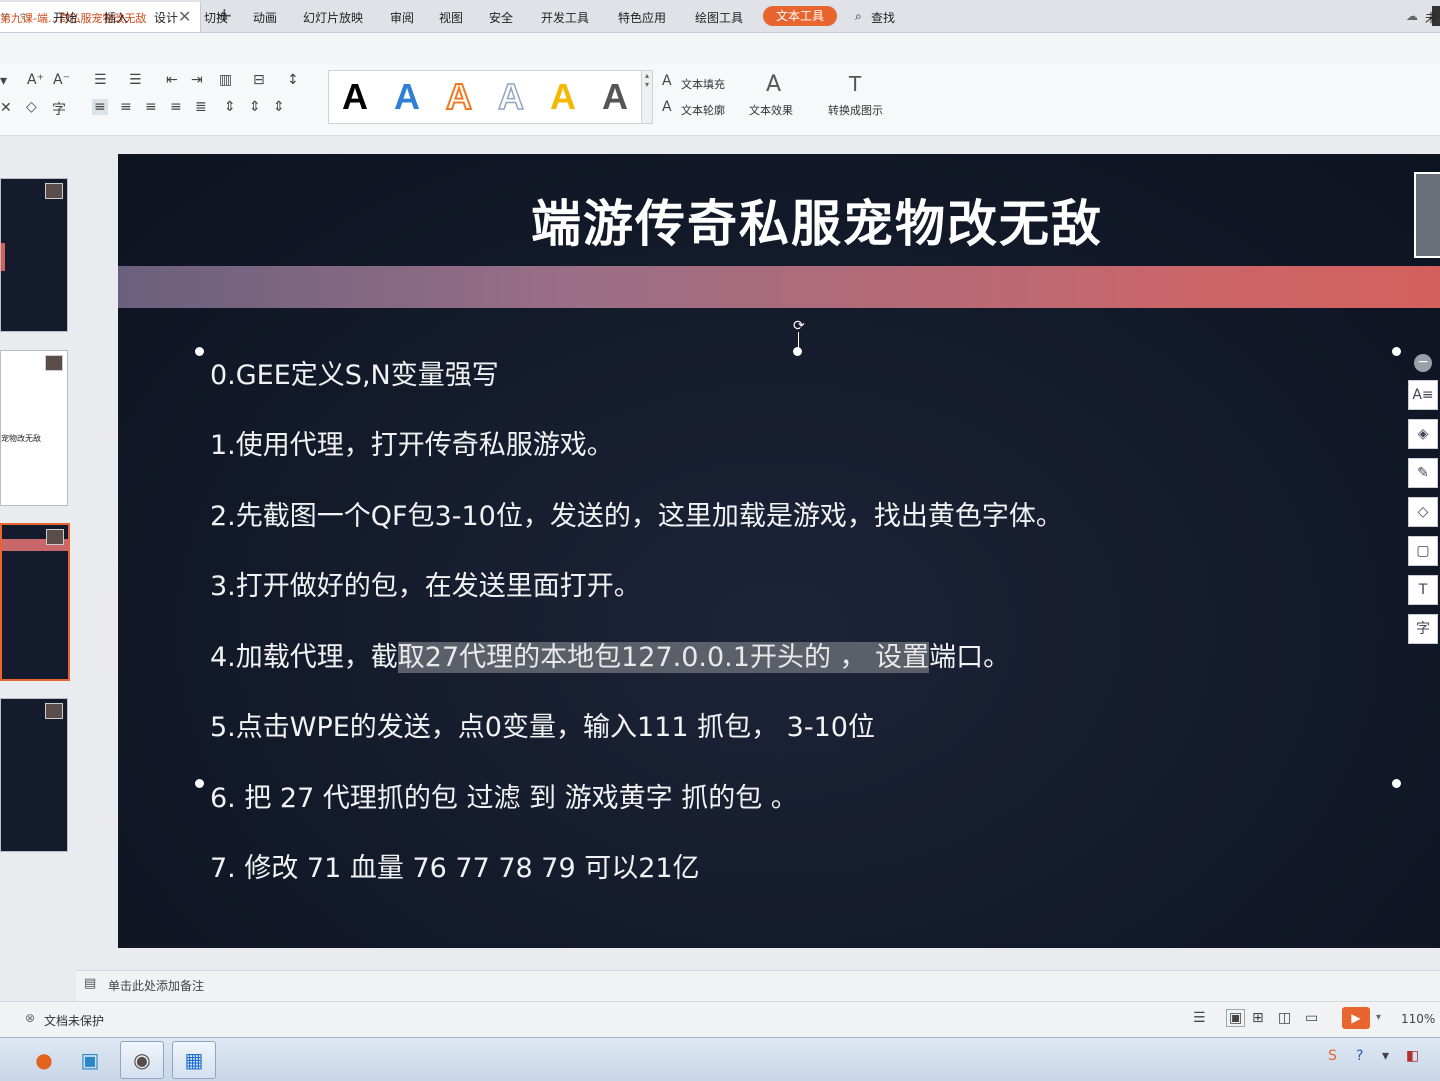 This screenshot has width=1440, height=1081. What do you see at coordinates (74, 1020) in the screenshot?
I see `document-protection-status: 文档未保护` at bounding box center [74, 1020].